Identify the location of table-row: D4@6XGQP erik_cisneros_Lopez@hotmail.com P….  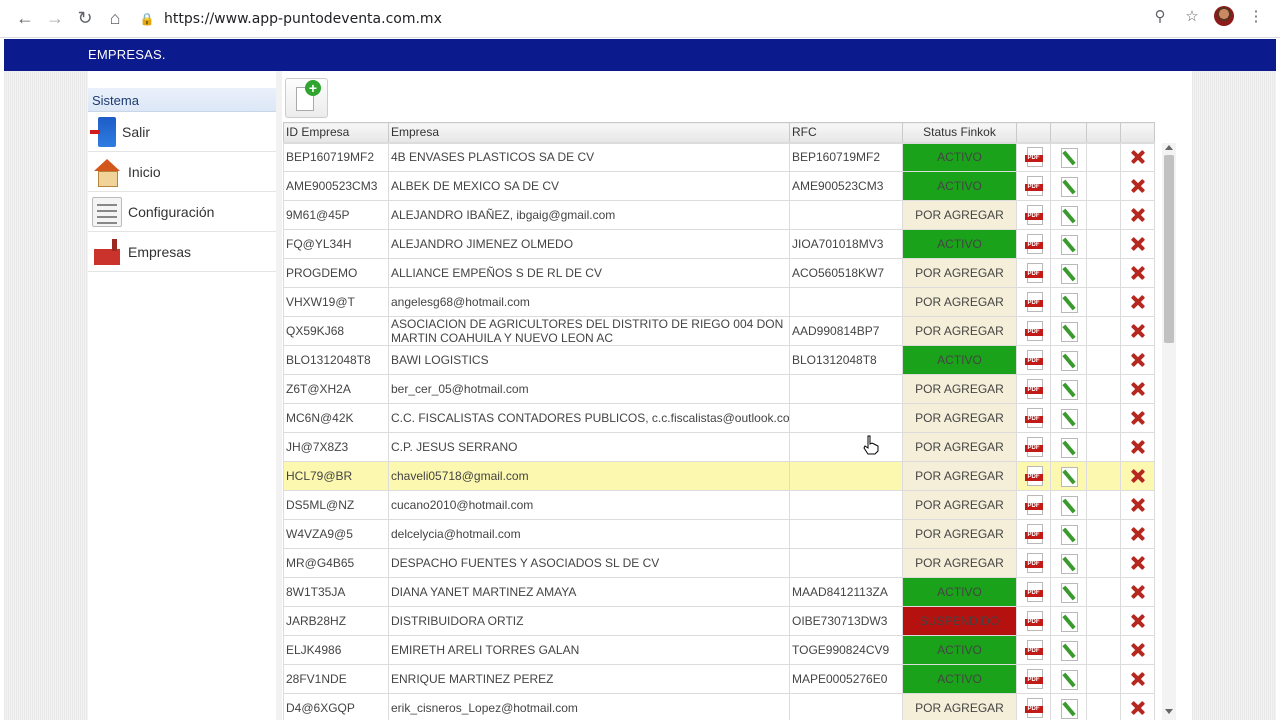
(719, 706).